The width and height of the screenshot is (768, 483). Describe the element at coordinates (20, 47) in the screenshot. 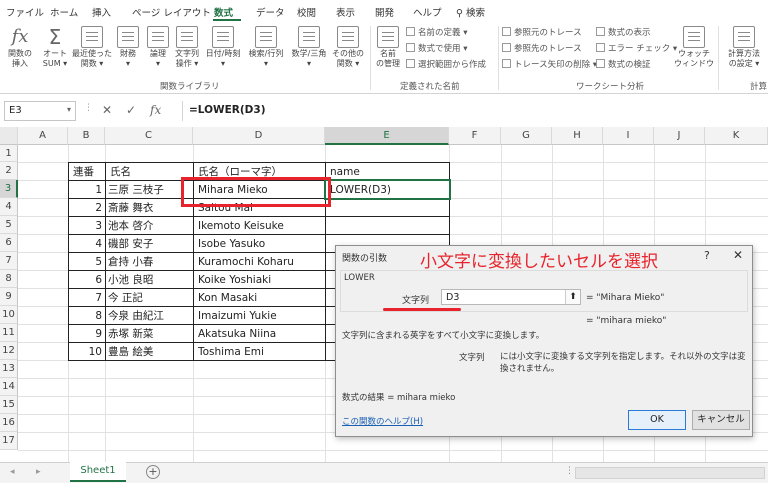

I see `insert-function-button: fx 関数の 挿入` at that location.